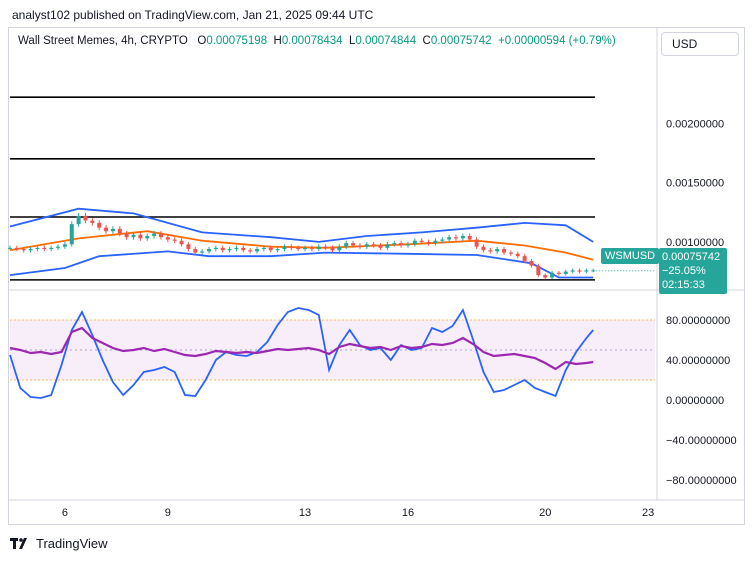 The height and width of the screenshot is (562, 754). I want to click on close-label: C, so click(426, 41).